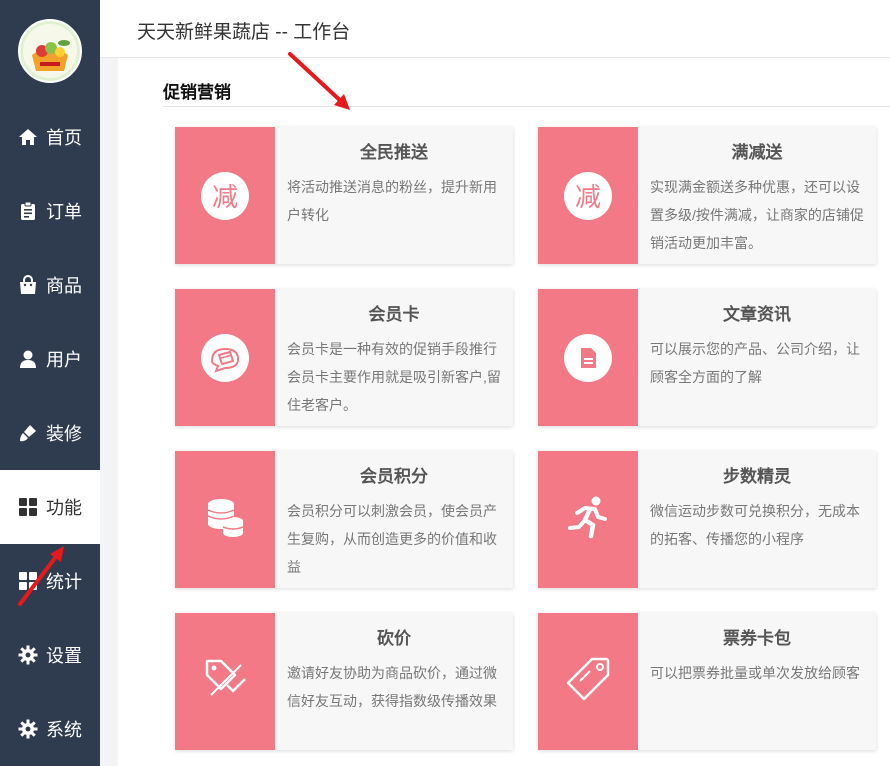 The height and width of the screenshot is (766, 890). Describe the element at coordinates (28, 285) in the screenshot. I see `shopping-bag-icon` at that location.